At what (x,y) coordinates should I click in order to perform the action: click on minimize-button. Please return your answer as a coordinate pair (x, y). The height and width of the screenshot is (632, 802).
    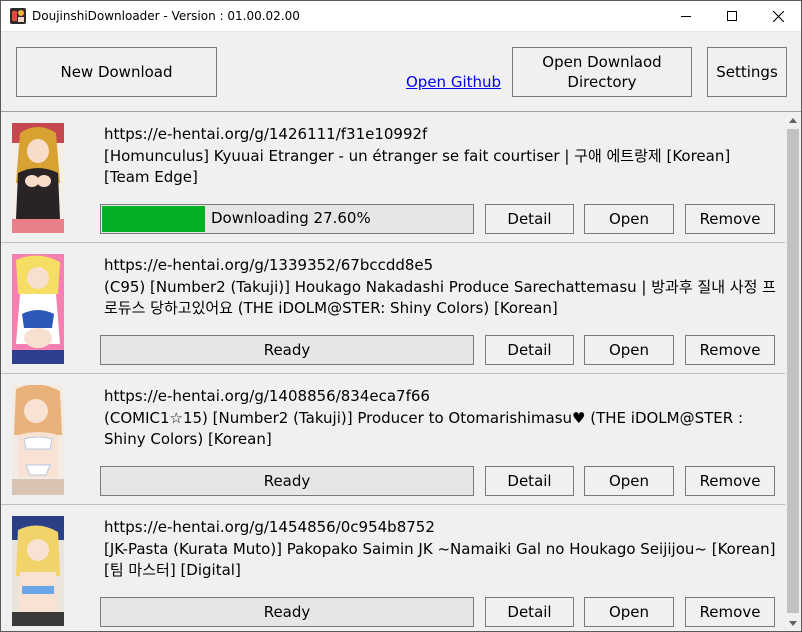
    Looking at the image, I should click on (686, 16).